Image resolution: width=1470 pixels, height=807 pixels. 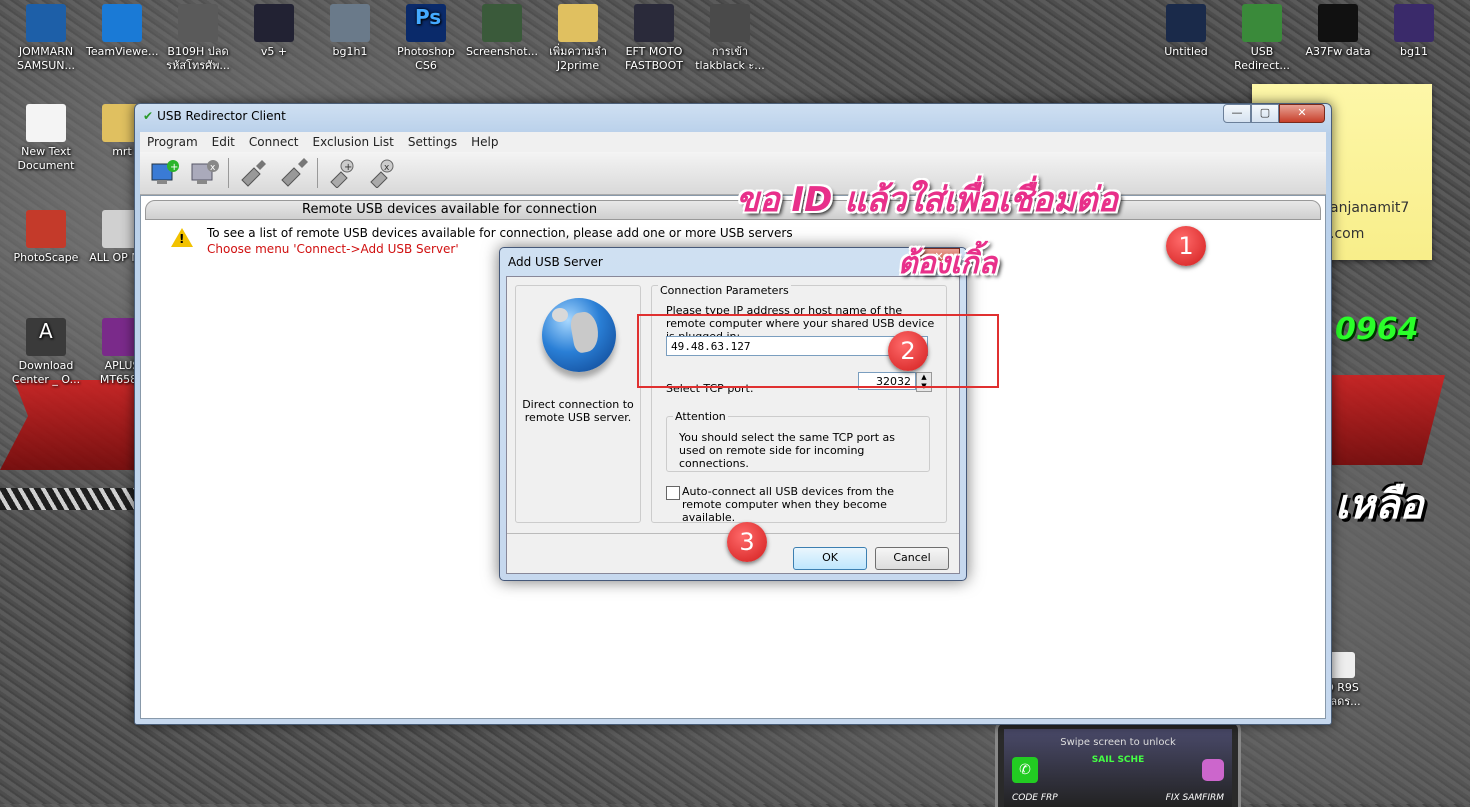 I want to click on photoshop-glyph: Ps, so click(x=428, y=17).